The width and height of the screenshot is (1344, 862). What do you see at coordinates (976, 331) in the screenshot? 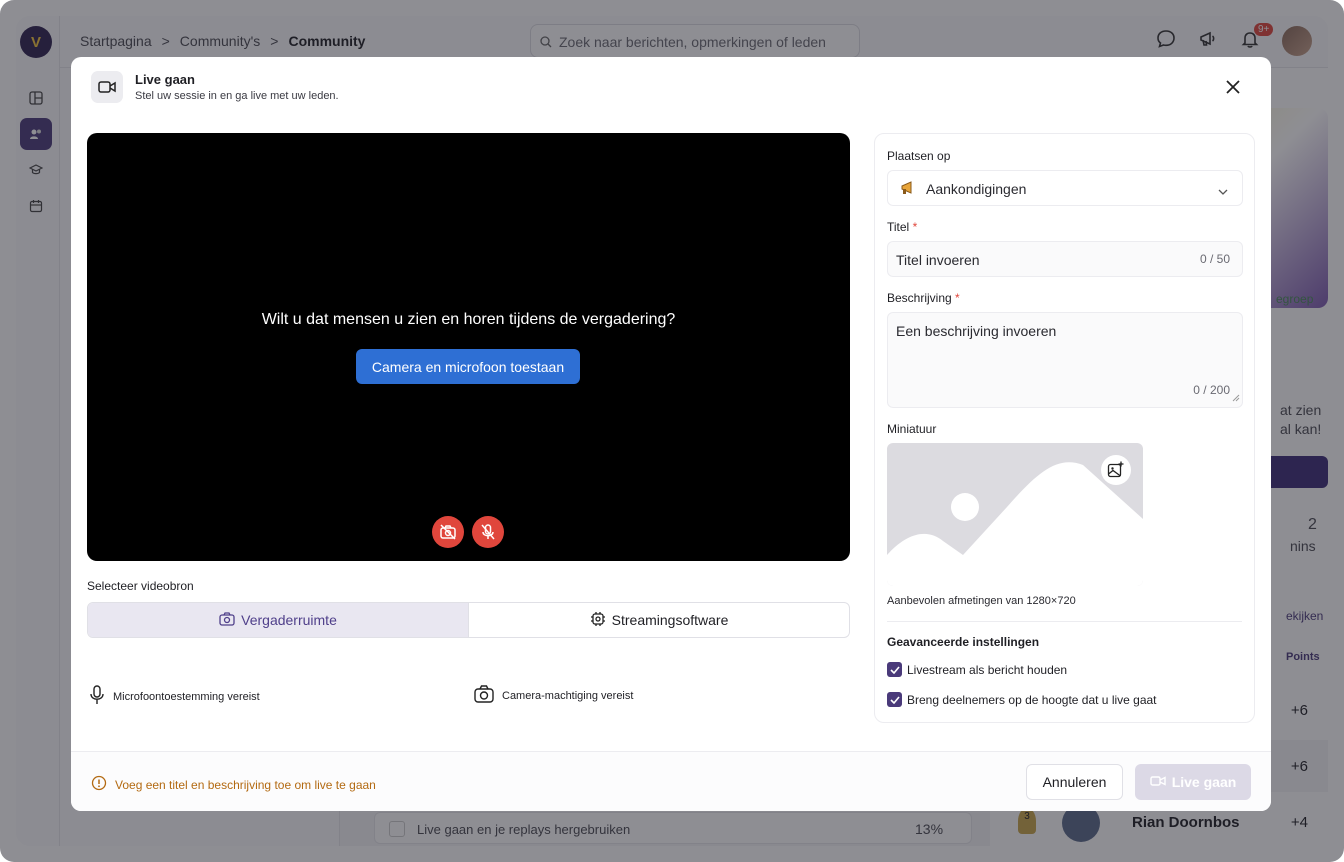
I see `description-placeholder: Een beschrijving invoeren` at bounding box center [976, 331].